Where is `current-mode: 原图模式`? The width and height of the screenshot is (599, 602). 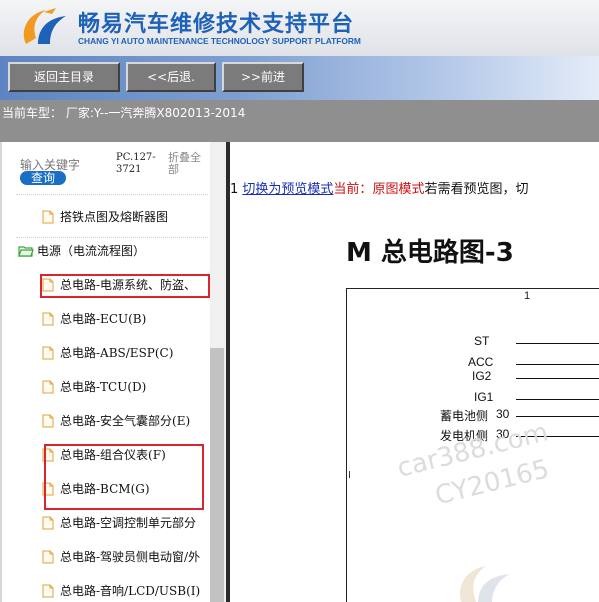 current-mode: 原图模式 is located at coordinates (398, 189).